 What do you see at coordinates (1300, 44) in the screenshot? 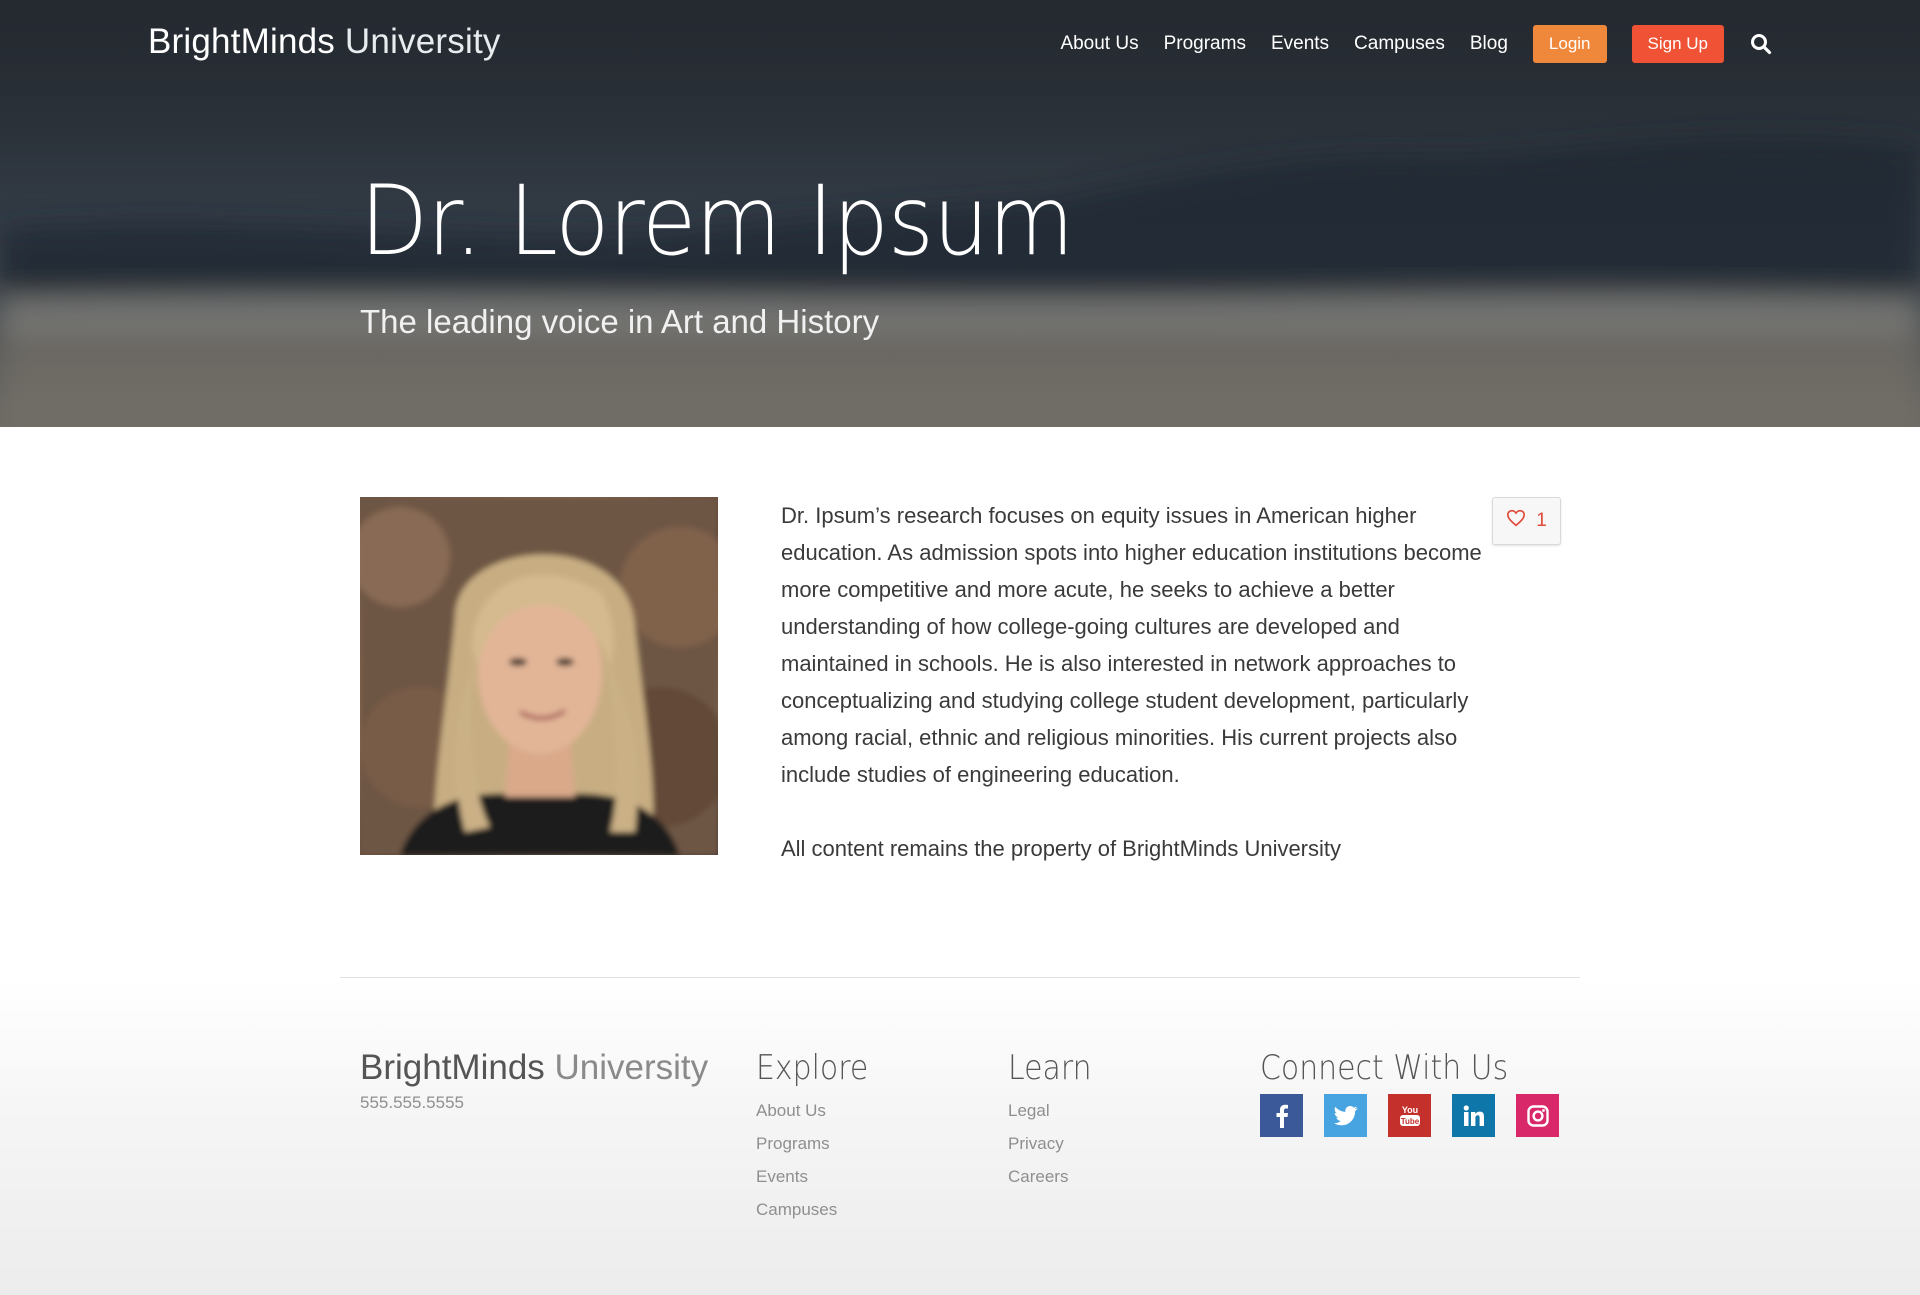
I see `nav-link-events: Events` at bounding box center [1300, 44].